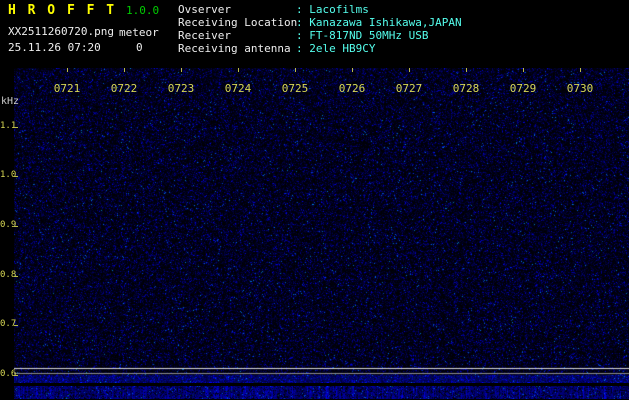 The height and width of the screenshot is (400, 629). I want to click on info-value: : Lacofilms, so click(332, 9).